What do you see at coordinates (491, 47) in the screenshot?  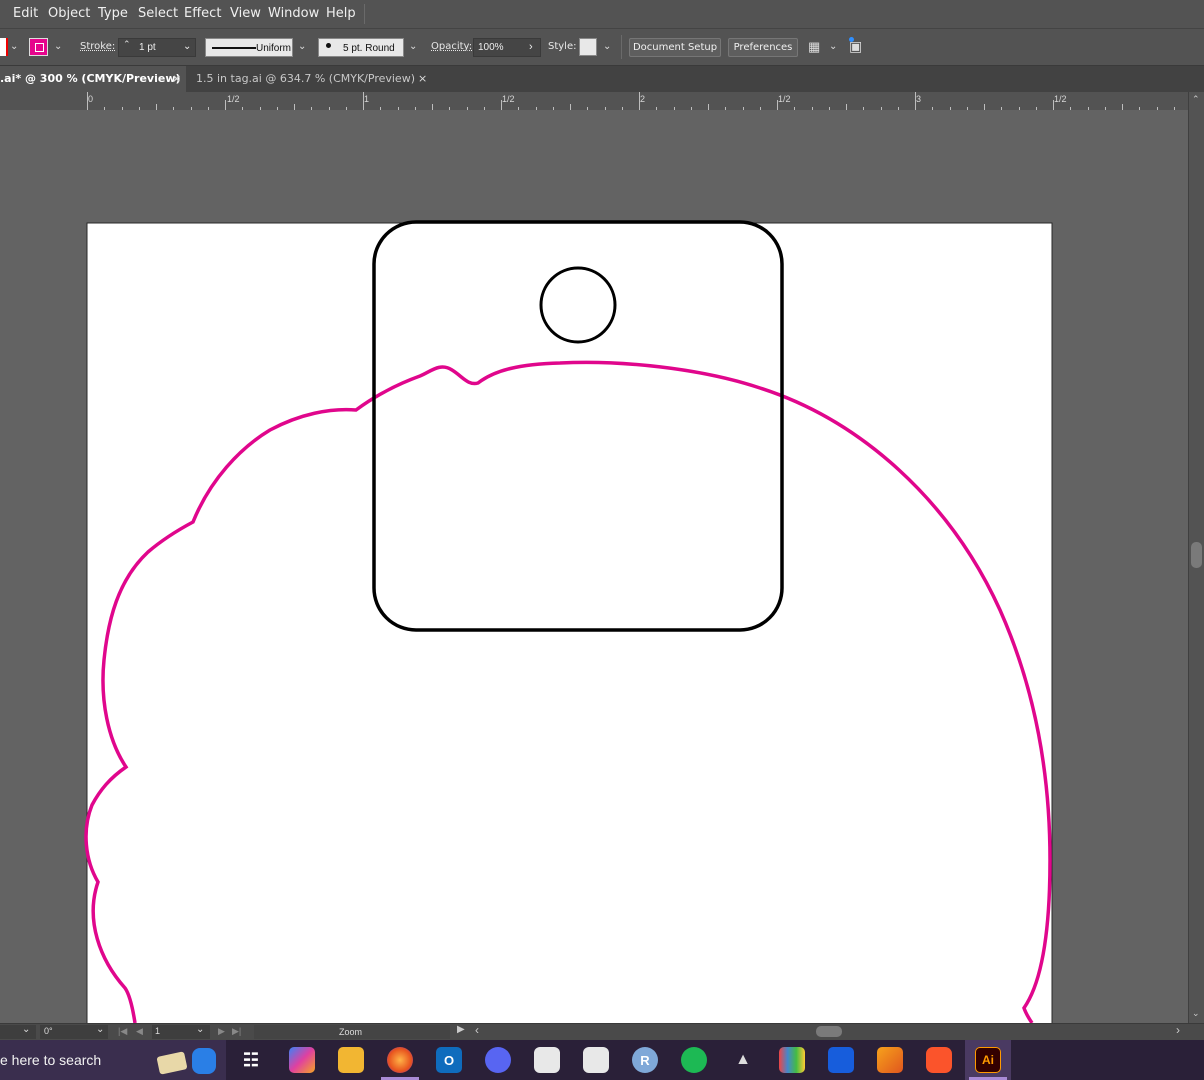 I see `opacity-value: 100%` at bounding box center [491, 47].